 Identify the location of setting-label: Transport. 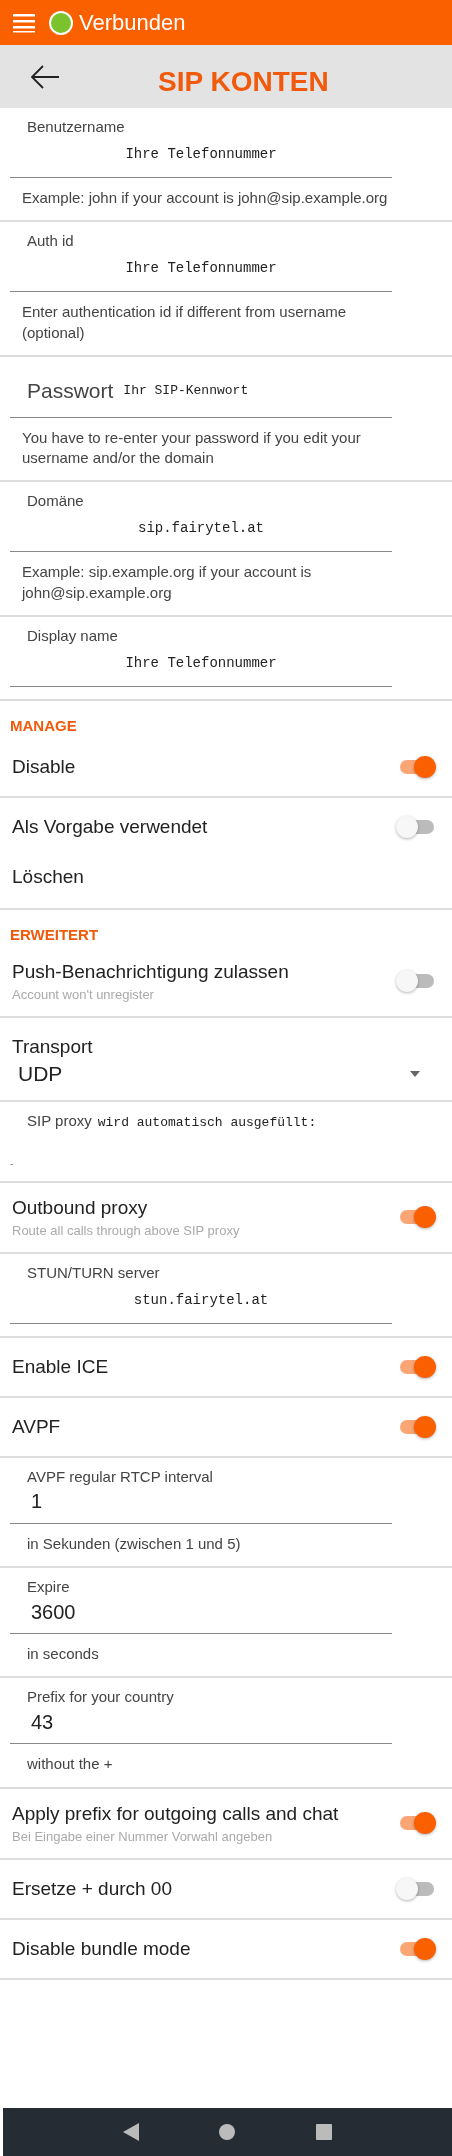
(53, 1046).